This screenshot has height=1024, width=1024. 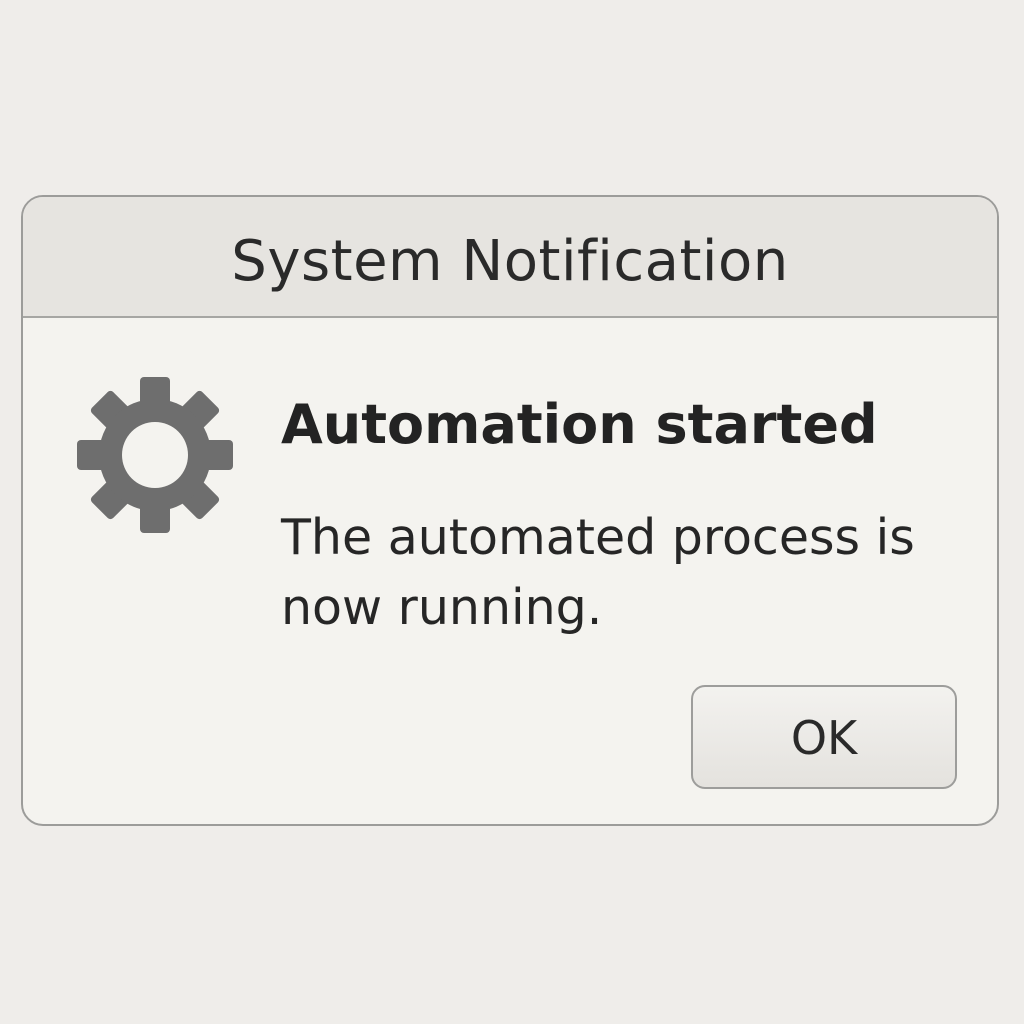 I want to click on gear-icon, so click(x=155, y=455).